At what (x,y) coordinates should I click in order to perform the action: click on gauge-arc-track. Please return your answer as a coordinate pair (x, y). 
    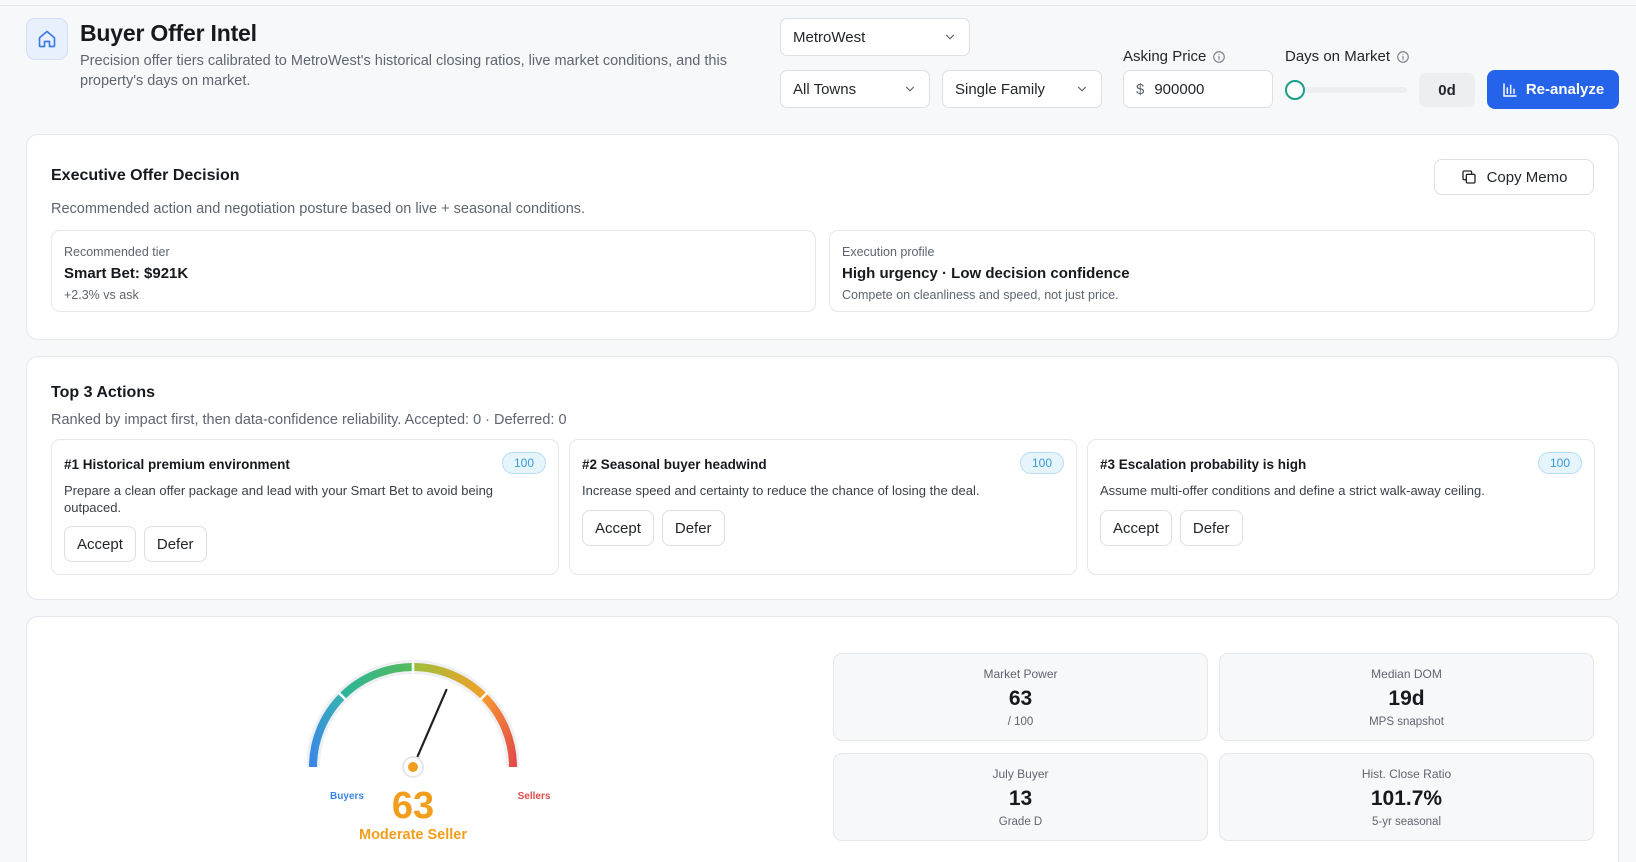
    Looking at the image, I should click on (413, 714).